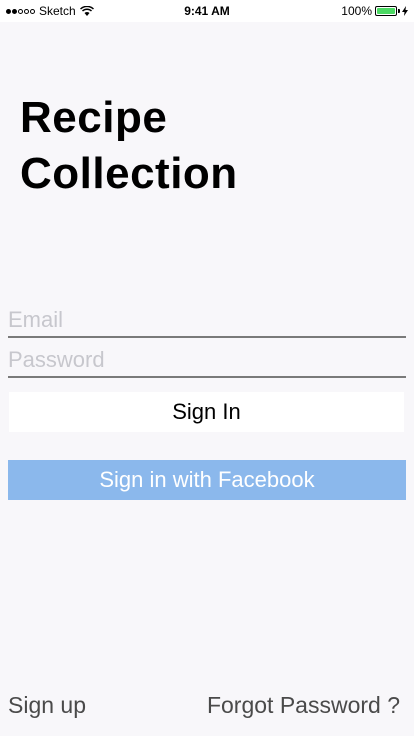  I want to click on page-title: Recipe Collection, so click(129, 146).